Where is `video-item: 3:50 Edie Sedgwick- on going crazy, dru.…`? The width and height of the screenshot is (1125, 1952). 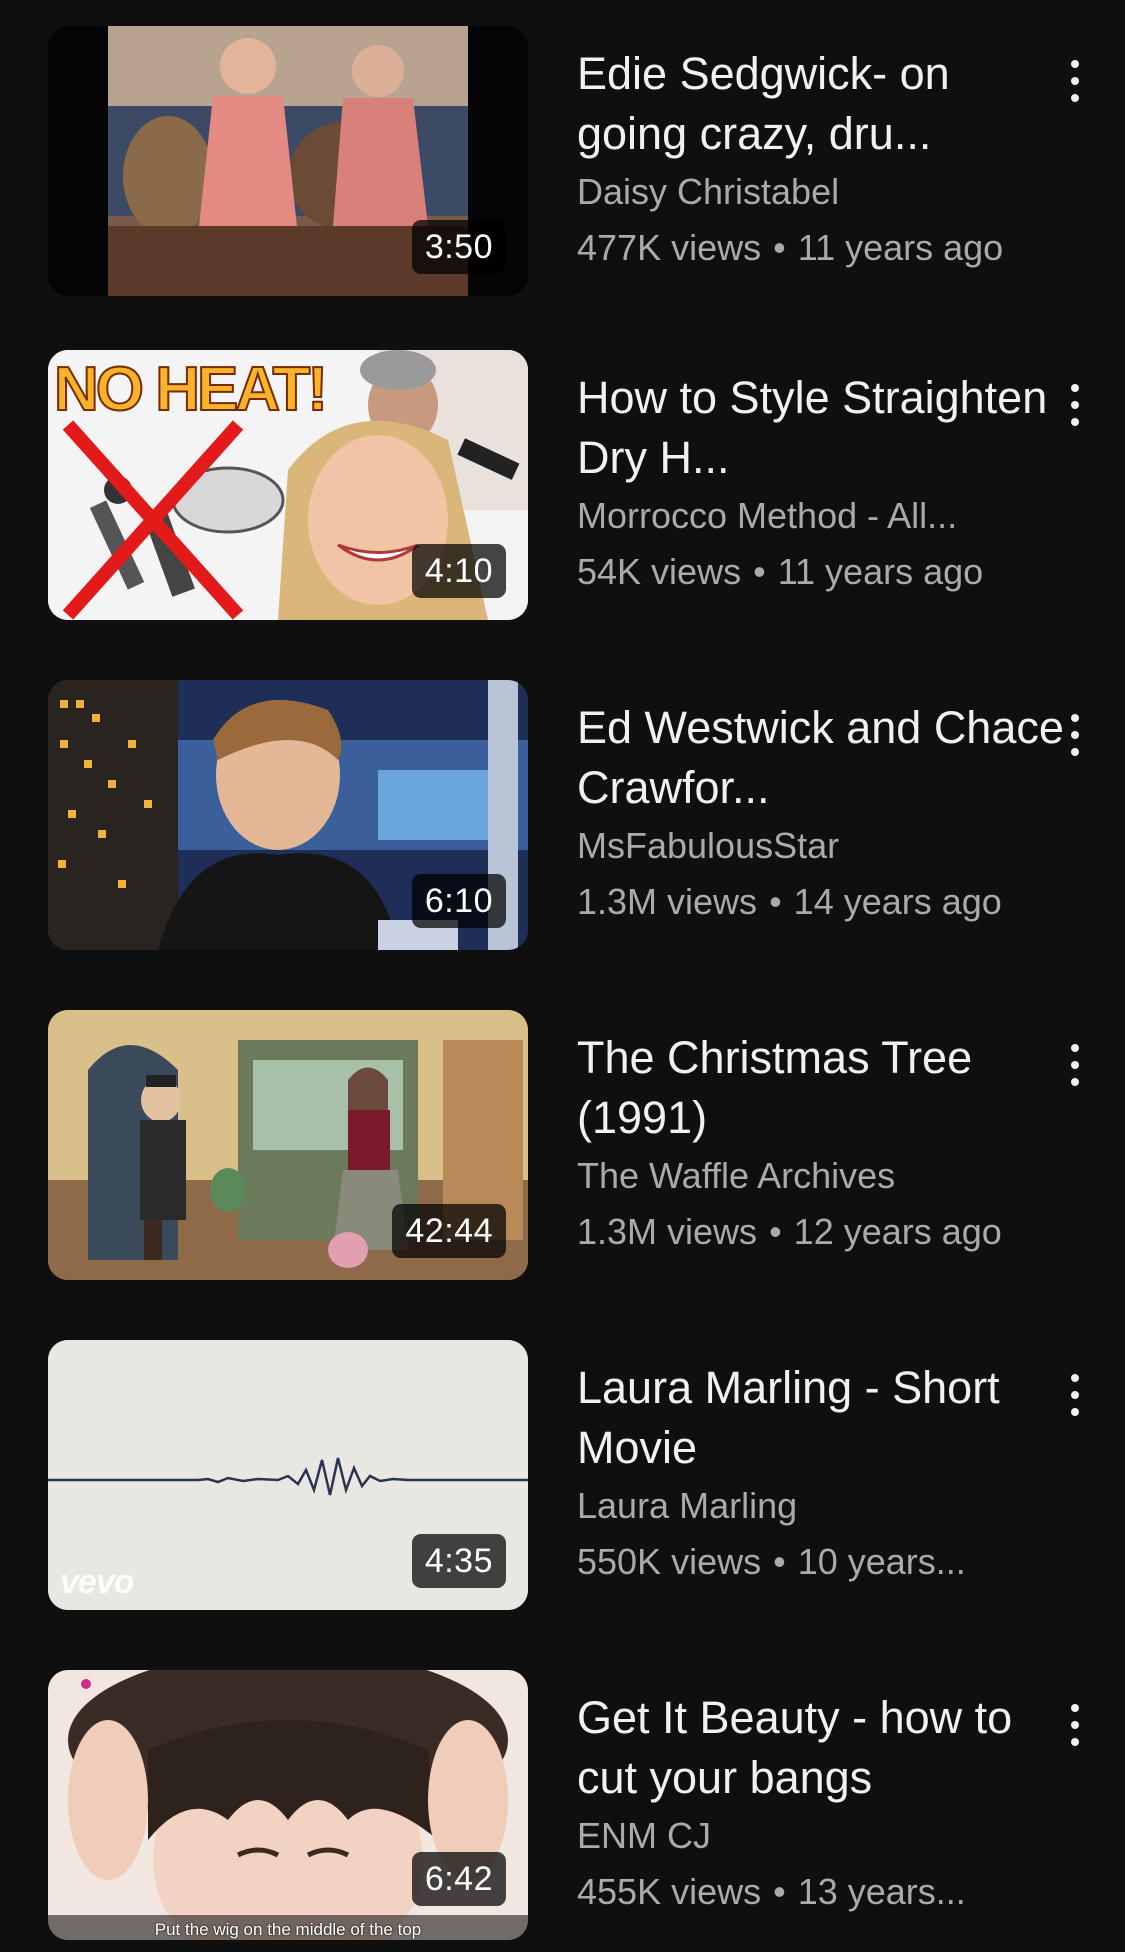
video-item: 3:50 Edie Sedgwick- on going crazy, dru.… is located at coordinates (562, 161).